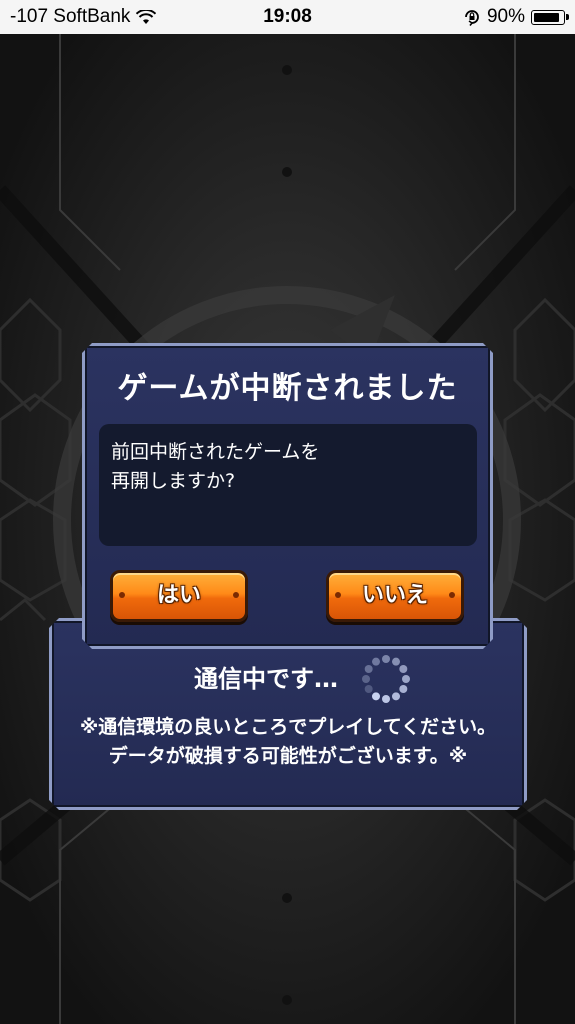 The height and width of the screenshot is (1024, 575). I want to click on yes-button-label: はい, so click(178, 595).